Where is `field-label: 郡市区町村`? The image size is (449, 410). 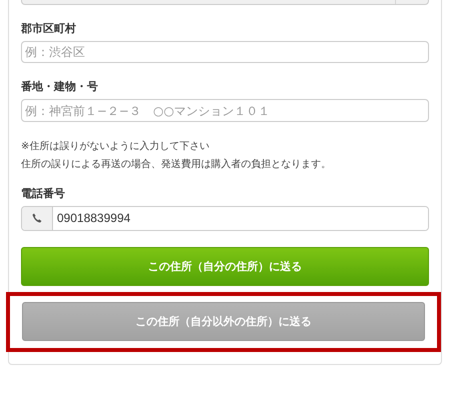 field-label: 郡市区町村 is located at coordinates (49, 28).